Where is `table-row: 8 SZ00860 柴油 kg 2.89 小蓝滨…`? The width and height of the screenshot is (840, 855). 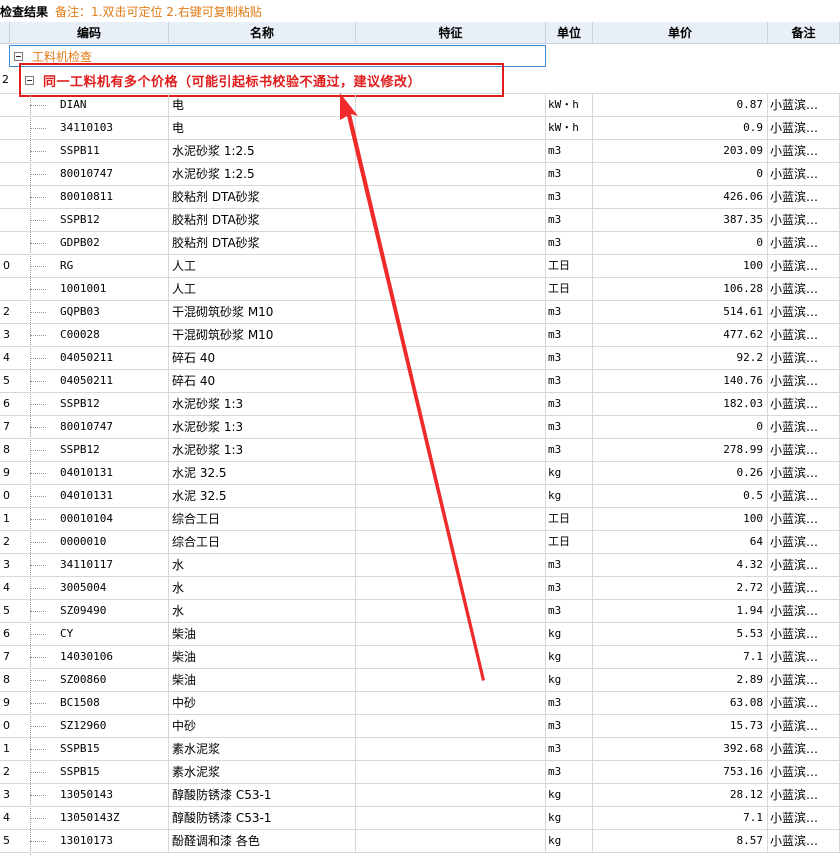 table-row: 8 SZ00860 柴油 kg 2.89 小蓝滨… is located at coordinates (420, 680).